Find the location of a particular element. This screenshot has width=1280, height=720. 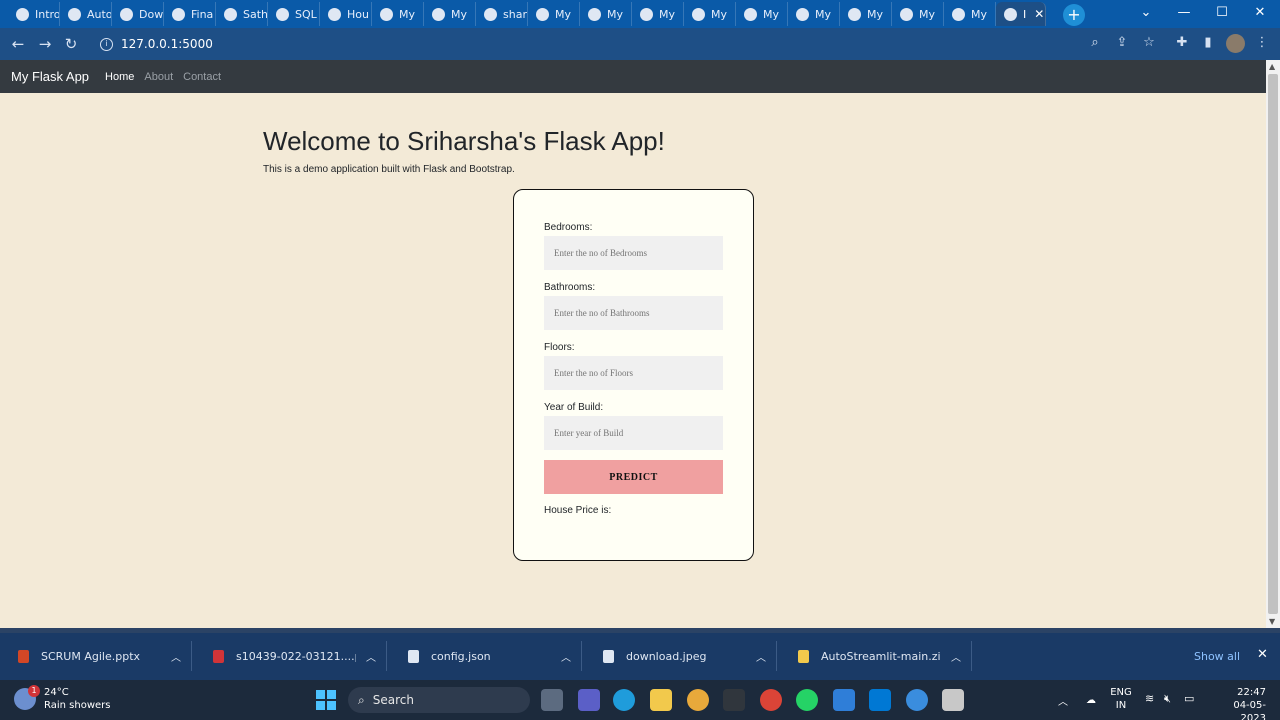

volume-muted-icon: 🔇︎ is located at coordinates (1167, 699).